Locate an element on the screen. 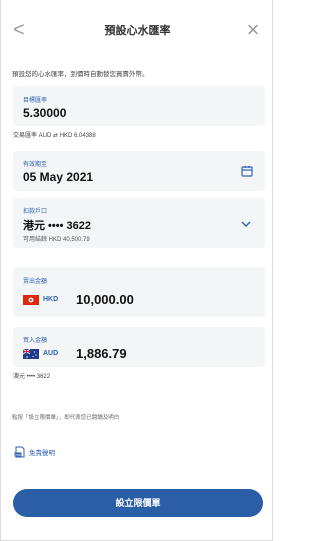  hk-flag-icon is located at coordinates (31, 300).